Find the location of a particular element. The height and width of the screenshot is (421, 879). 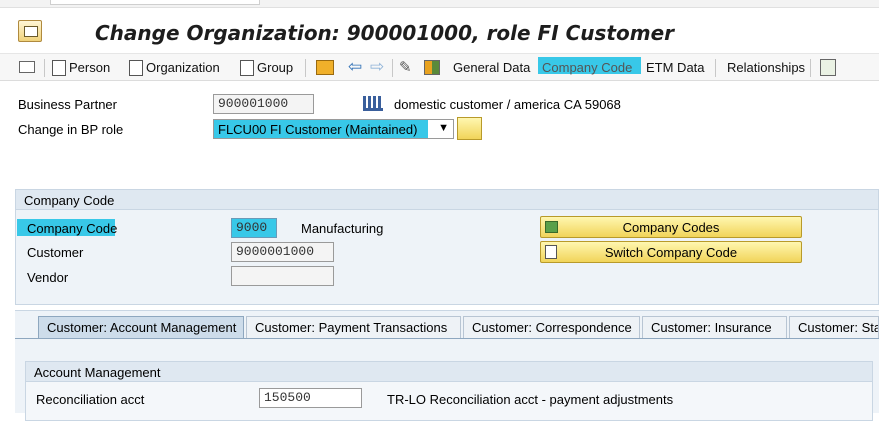

display-change-icon is located at coordinates (27, 67).